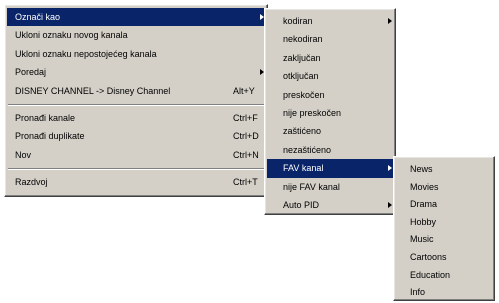  What do you see at coordinates (428, 256) in the screenshot?
I see `menu-item-label: Cartoons` at bounding box center [428, 256].